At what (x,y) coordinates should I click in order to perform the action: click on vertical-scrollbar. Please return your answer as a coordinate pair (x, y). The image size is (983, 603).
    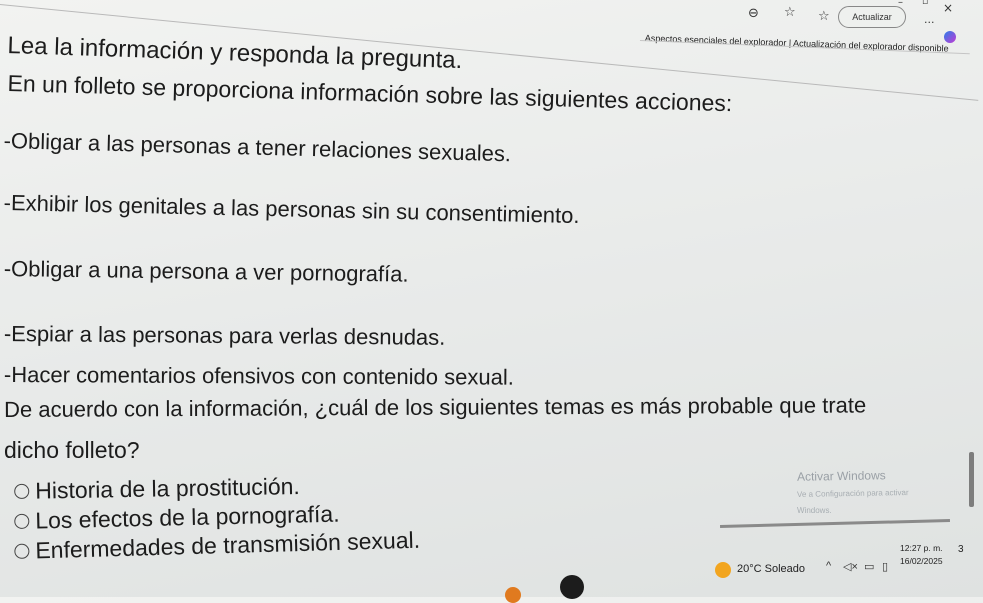
    Looking at the image, I should click on (971, 479).